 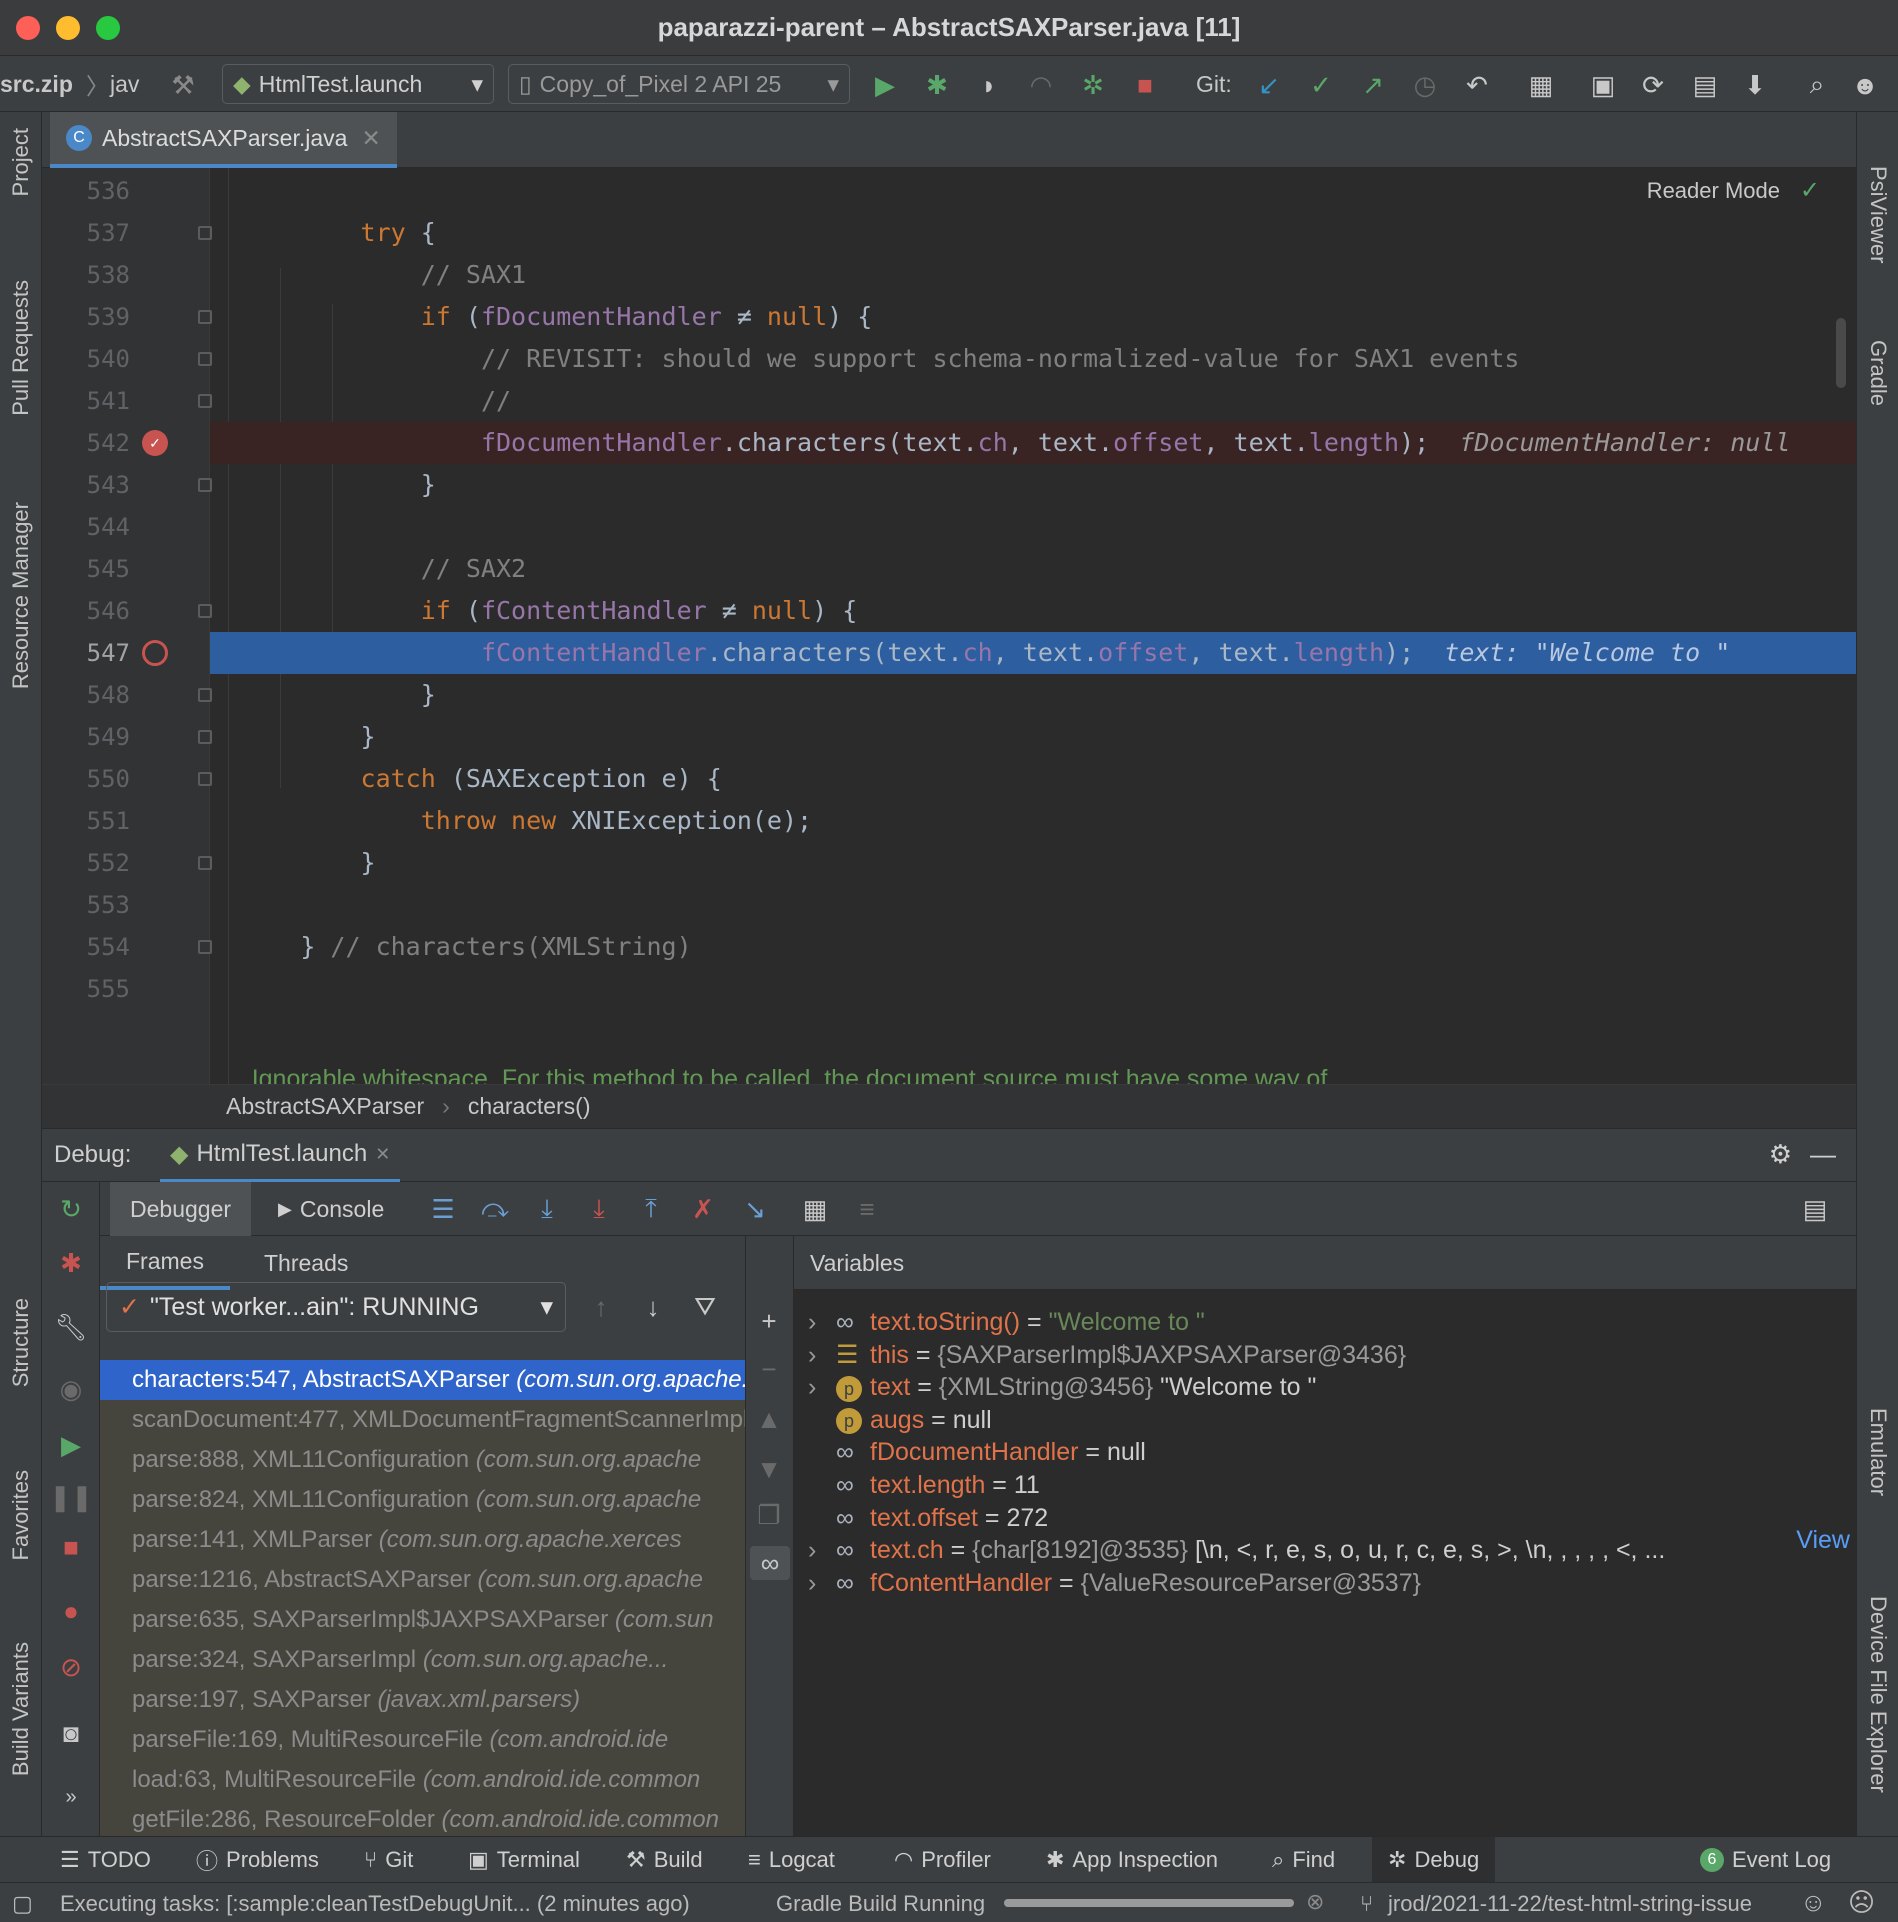 I want to click on line-number: 546, so click(x=86, y=611).